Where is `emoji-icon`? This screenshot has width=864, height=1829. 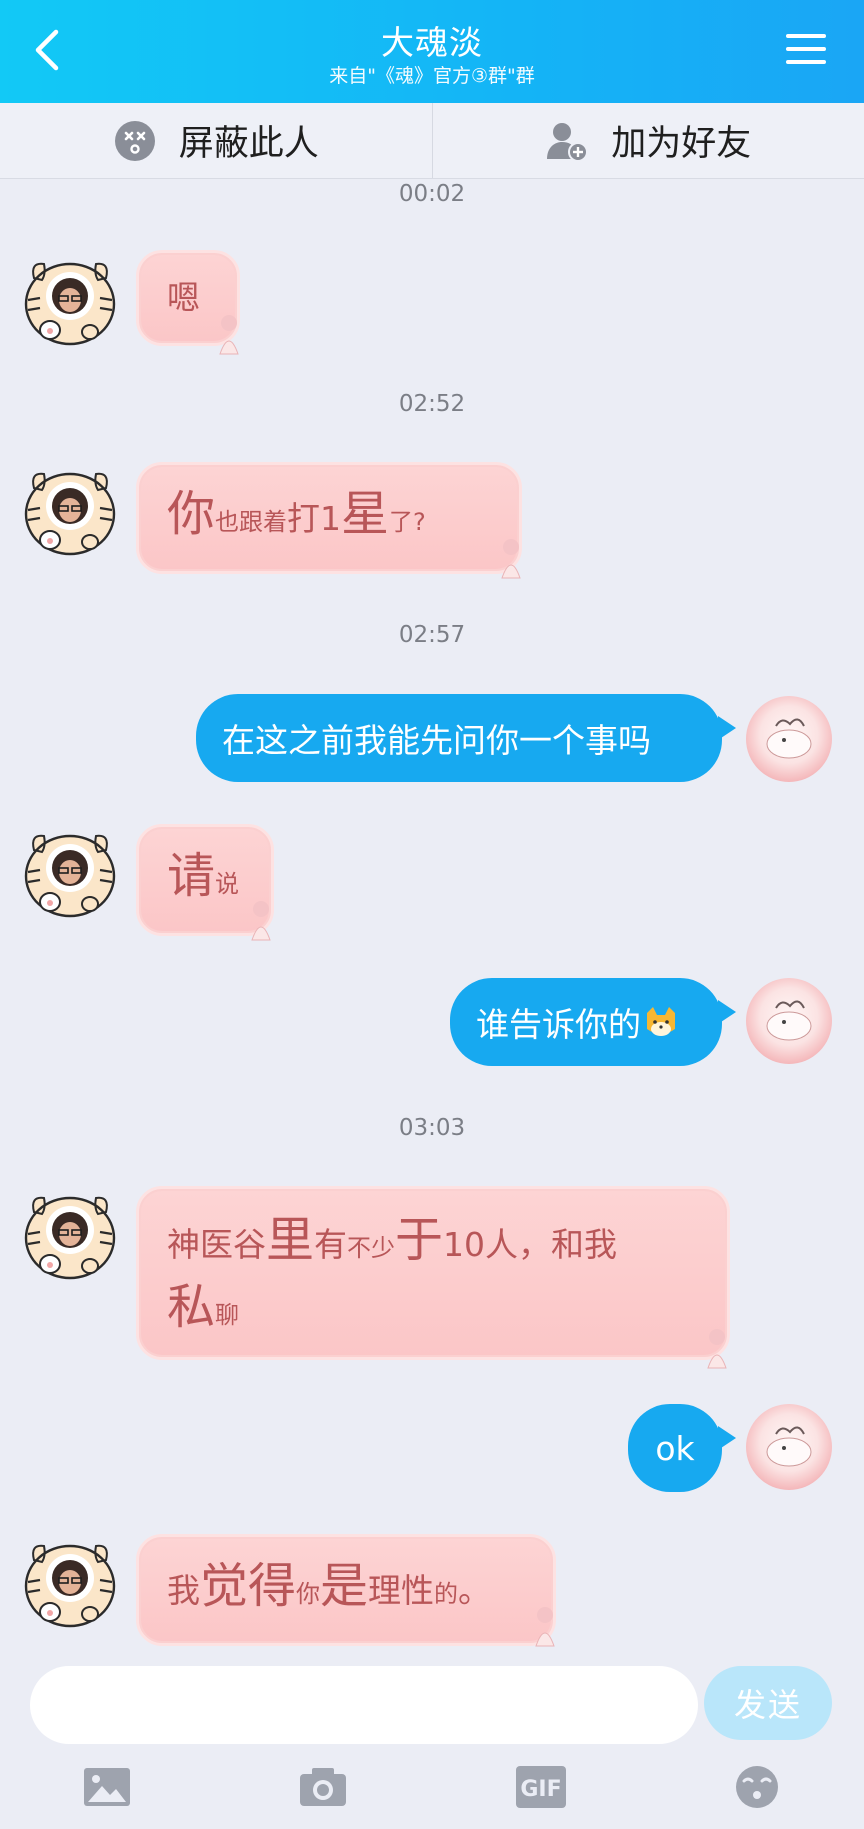 emoji-icon is located at coordinates (757, 1787).